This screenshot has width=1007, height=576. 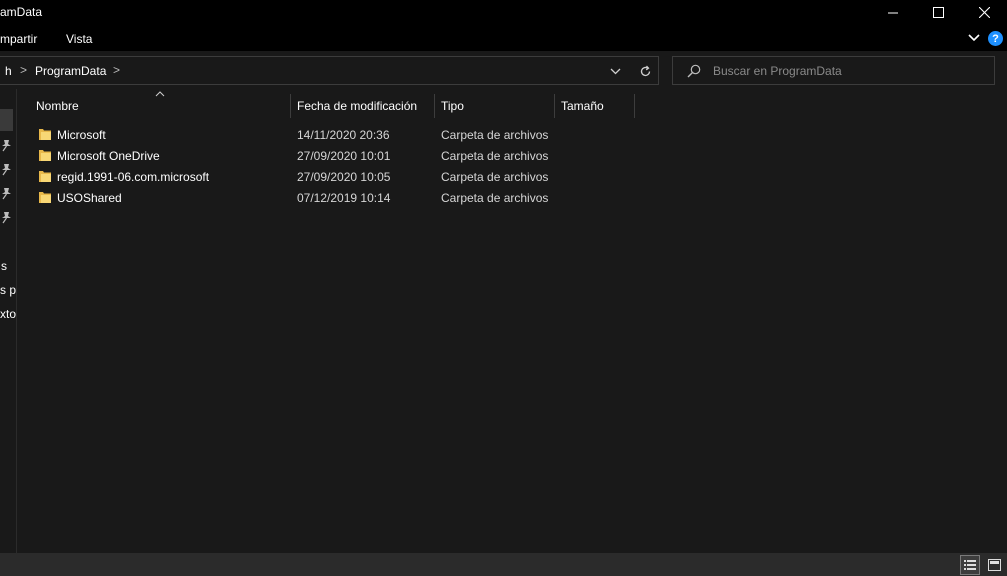 What do you see at coordinates (160, 94) in the screenshot?
I see `sort-ascending-icon` at bounding box center [160, 94].